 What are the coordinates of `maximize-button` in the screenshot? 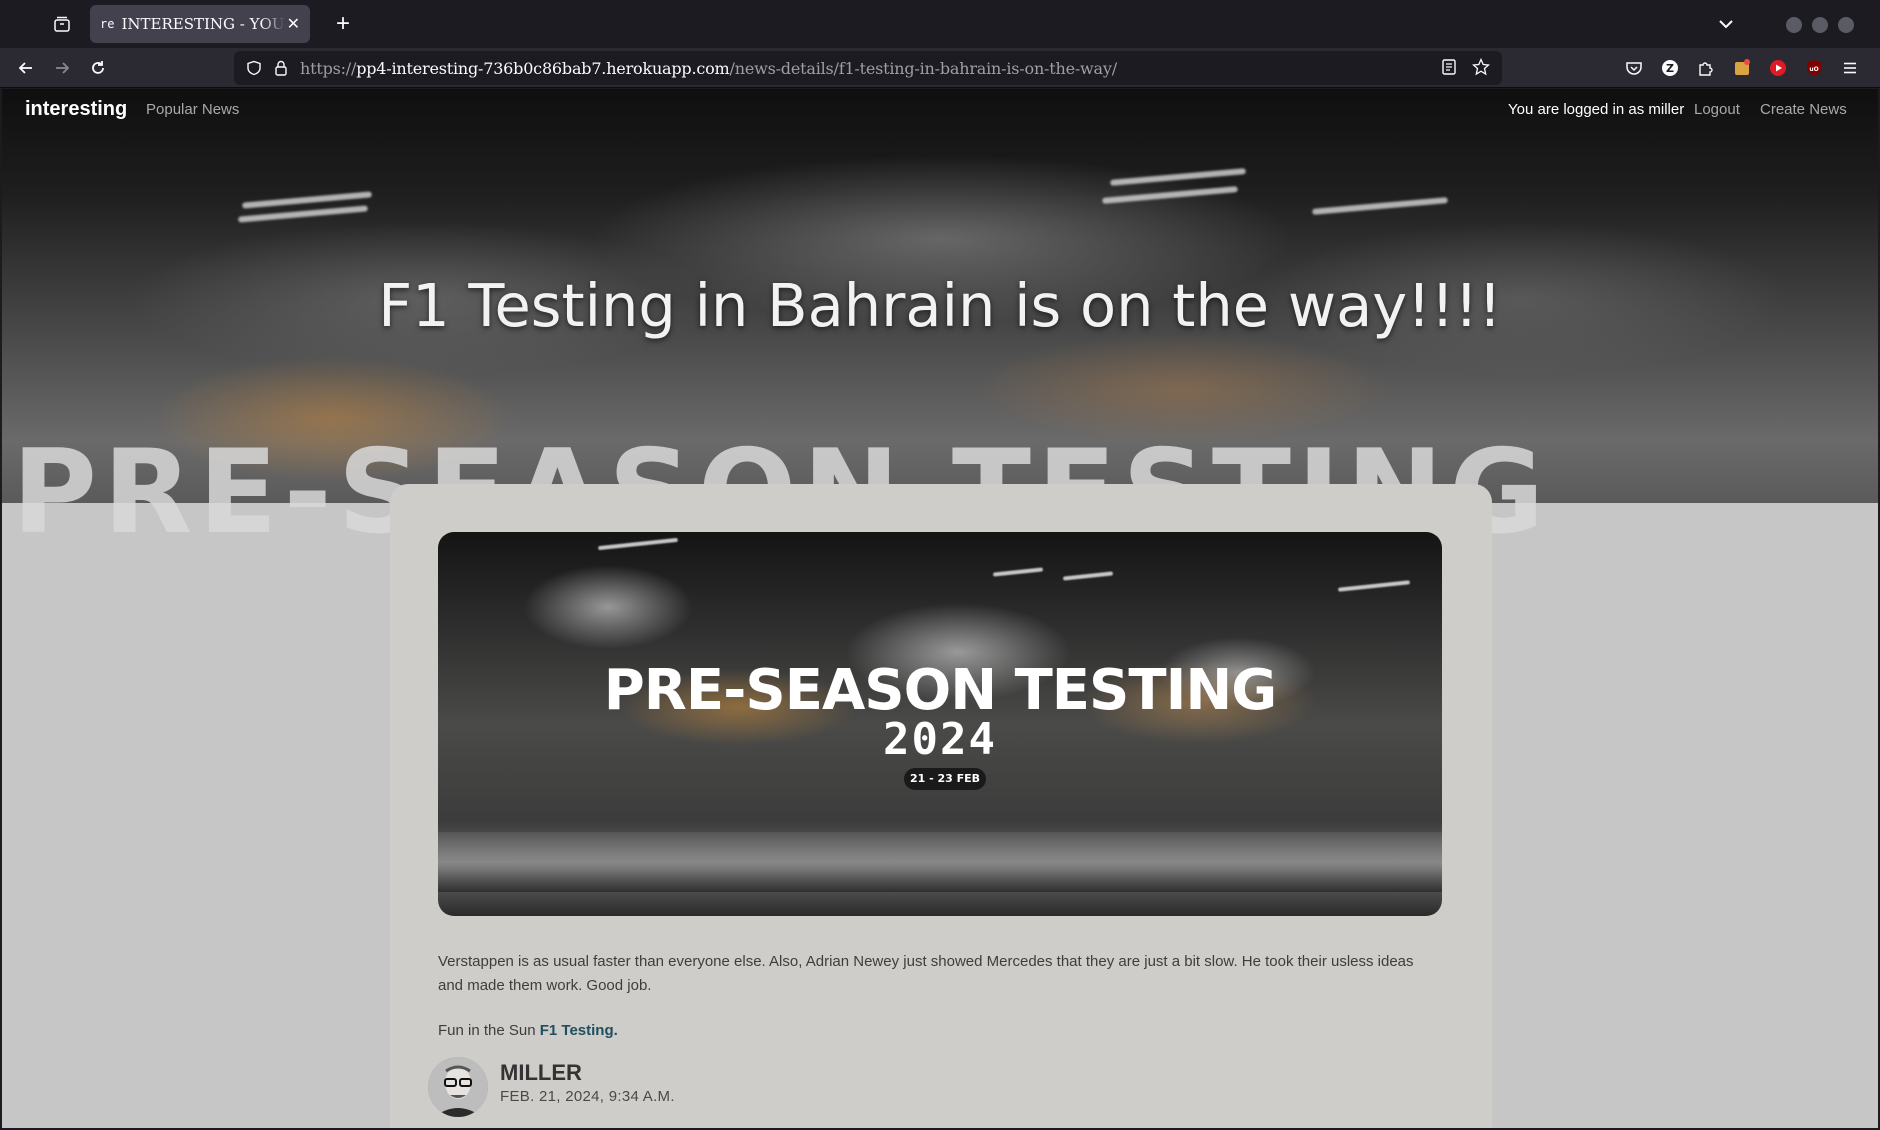 It's located at (1820, 25).